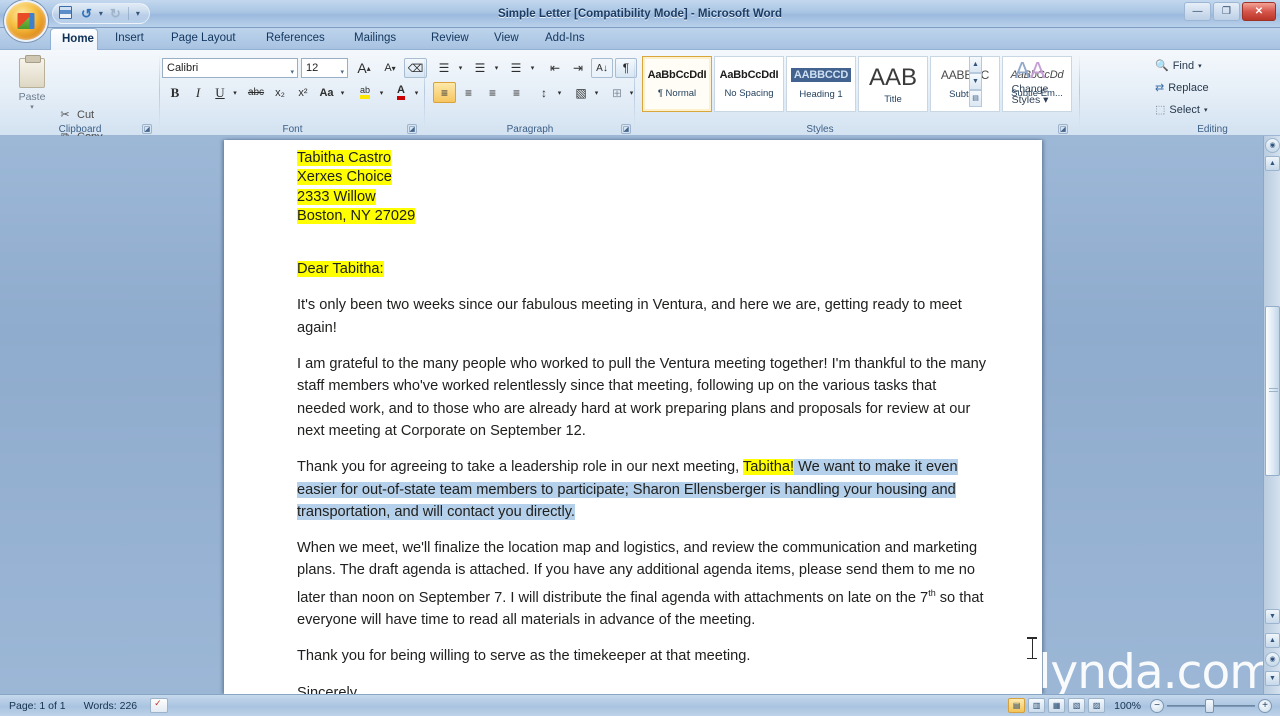  Describe the element at coordinates (203, 39) in the screenshot. I see `tab-page-layout: Page Layout` at that location.